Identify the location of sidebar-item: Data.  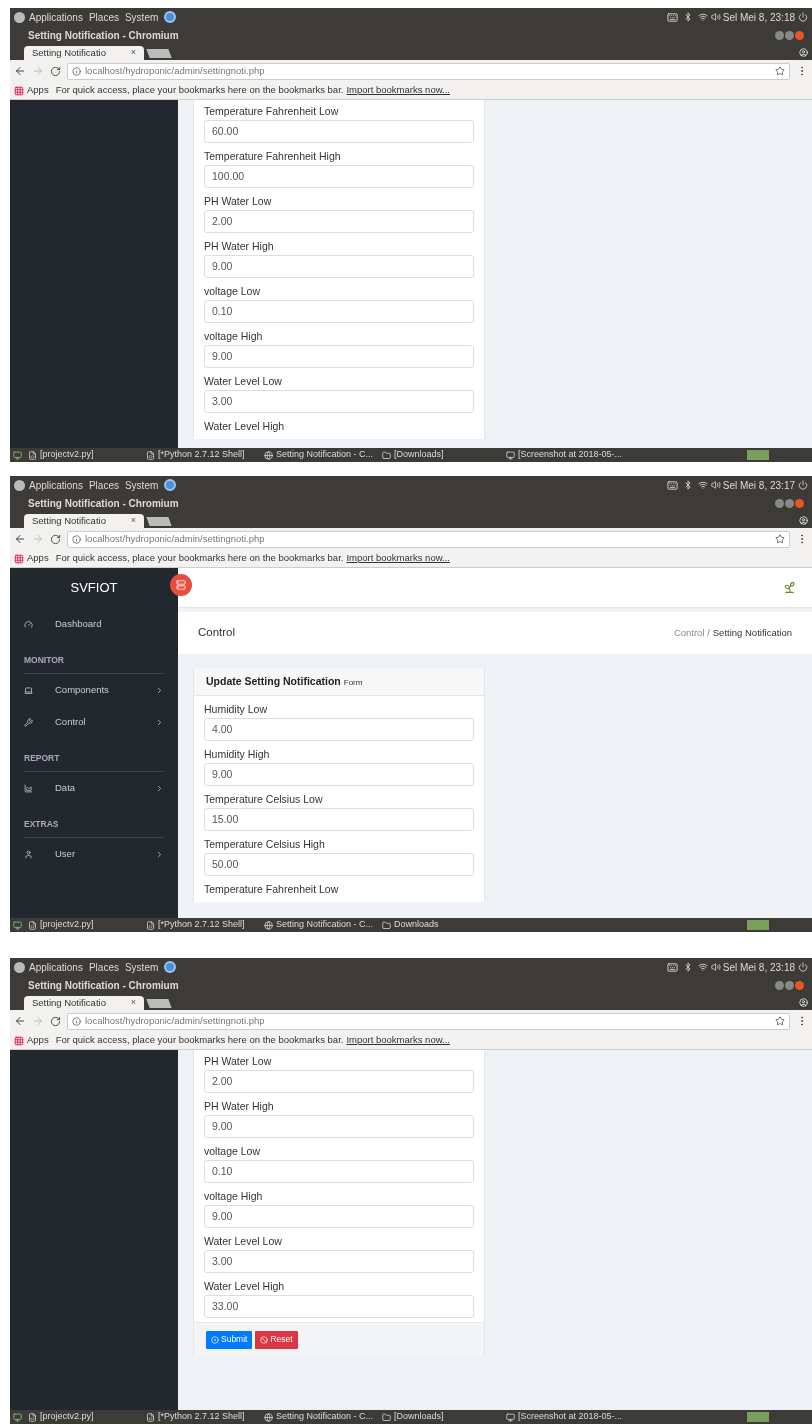
(94, 788).